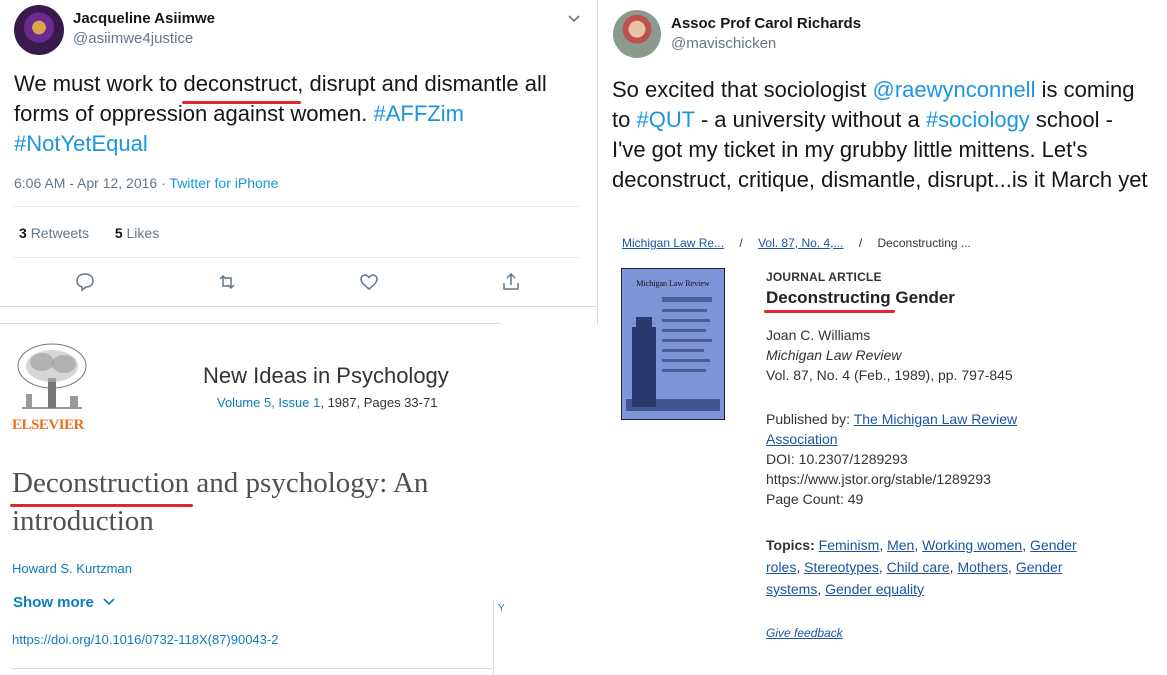  What do you see at coordinates (419, 113) in the screenshot?
I see `hashtag-affzim: #AFFZim` at bounding box center [419, 113].